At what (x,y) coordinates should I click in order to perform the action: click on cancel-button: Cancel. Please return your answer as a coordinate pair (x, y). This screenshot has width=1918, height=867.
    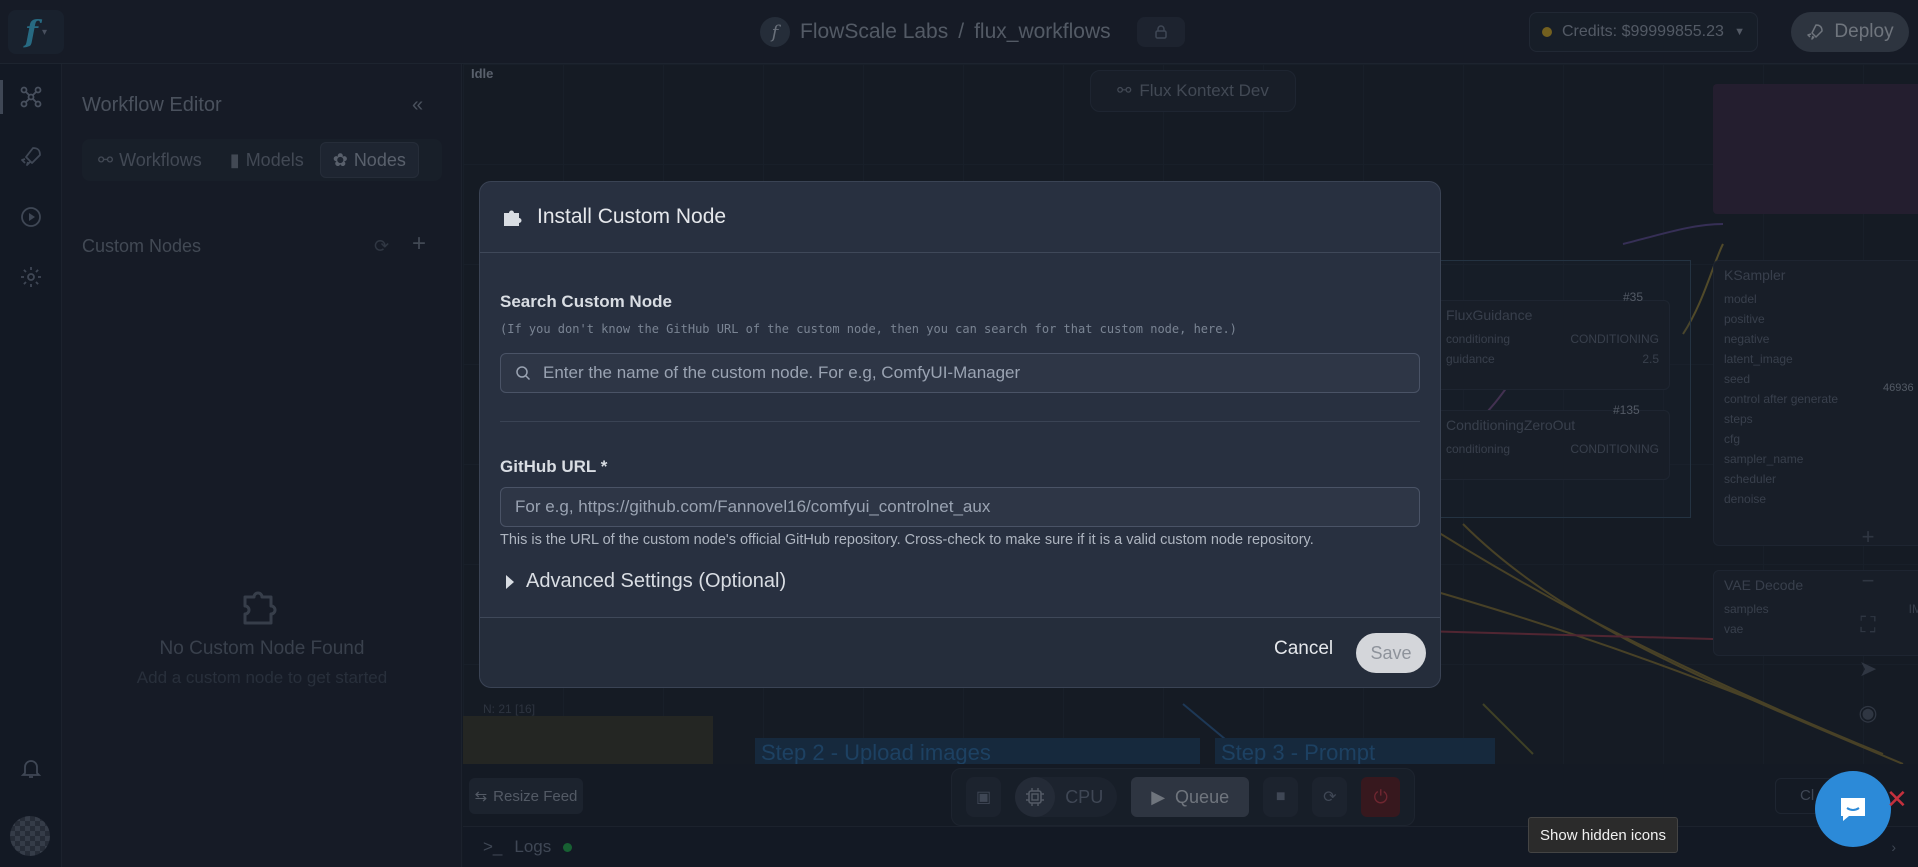
    Looking at the image, I should click on (1303, 649).